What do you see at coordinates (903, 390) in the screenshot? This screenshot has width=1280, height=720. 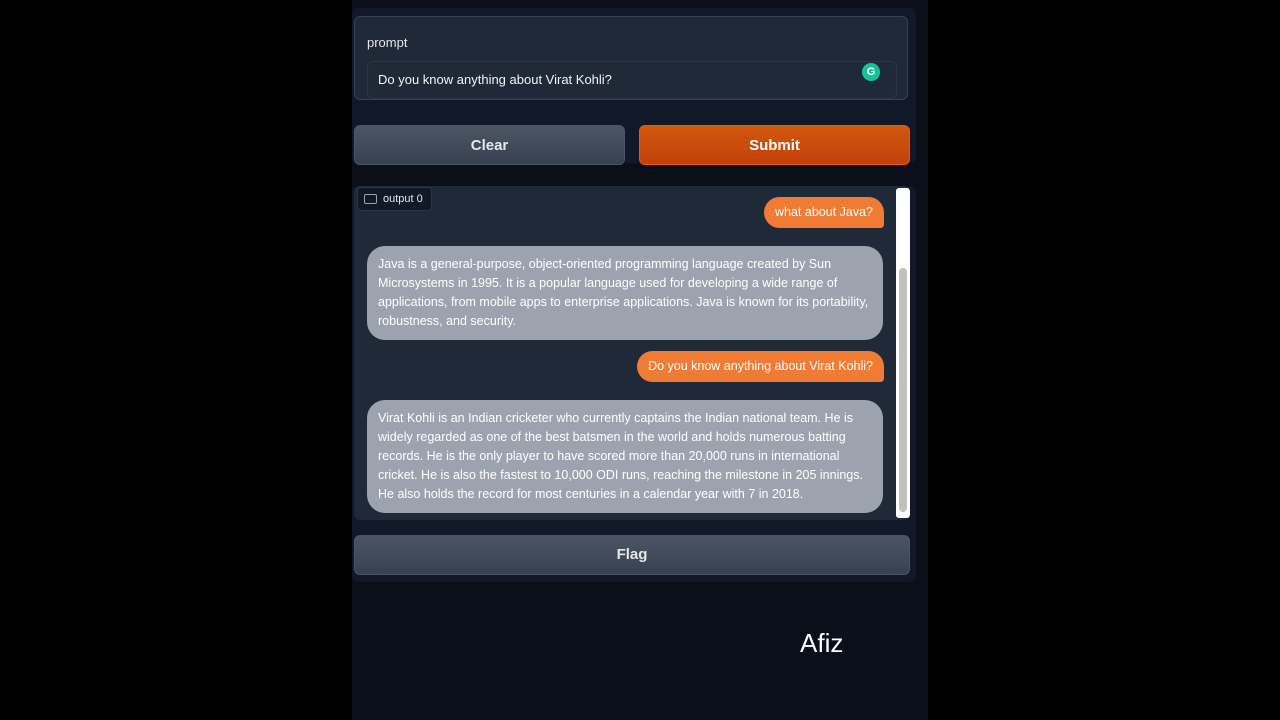 I see `scrollbar-thumb` at bounding box center [903, 390].